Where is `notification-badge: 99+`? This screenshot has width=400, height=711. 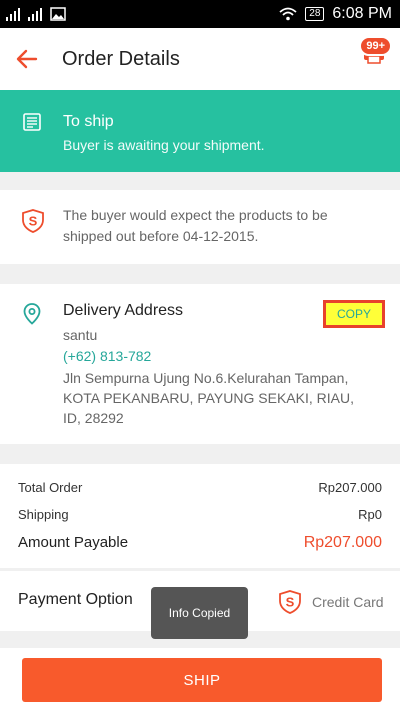 notification-badge: 99+ is located at coordinates (375, 46).